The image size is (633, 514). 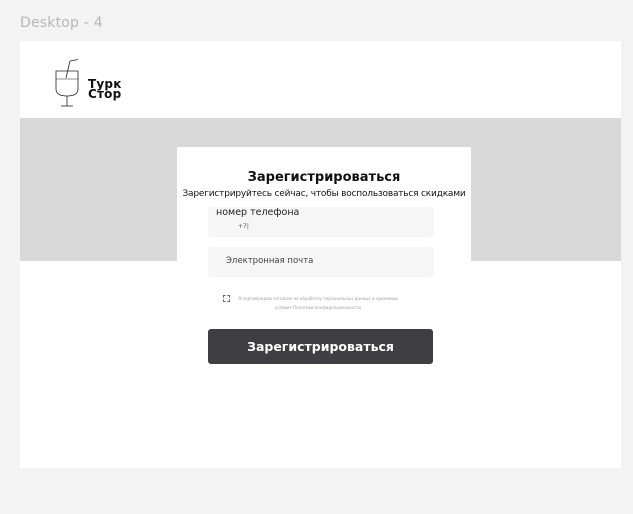 I want to click on logo: Турк Стор, so click(x=114, y=84).